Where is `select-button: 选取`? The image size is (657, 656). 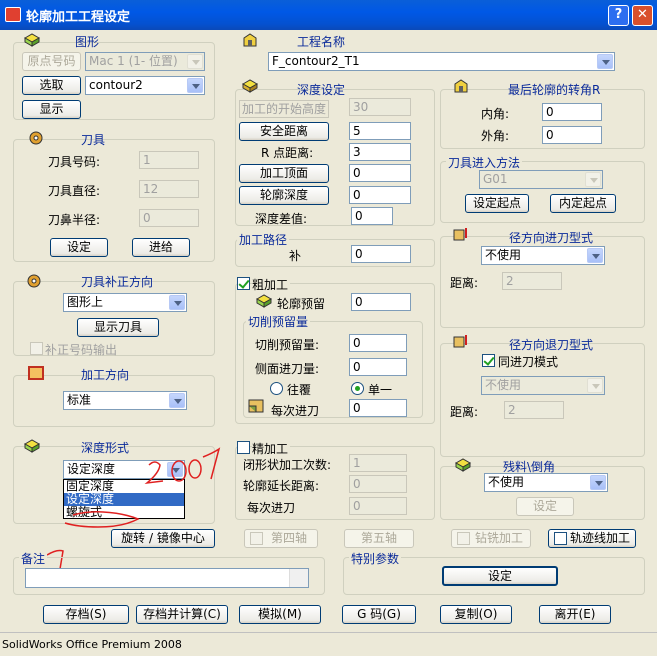 select-button: 选取 is located at coordinates (51, 85).